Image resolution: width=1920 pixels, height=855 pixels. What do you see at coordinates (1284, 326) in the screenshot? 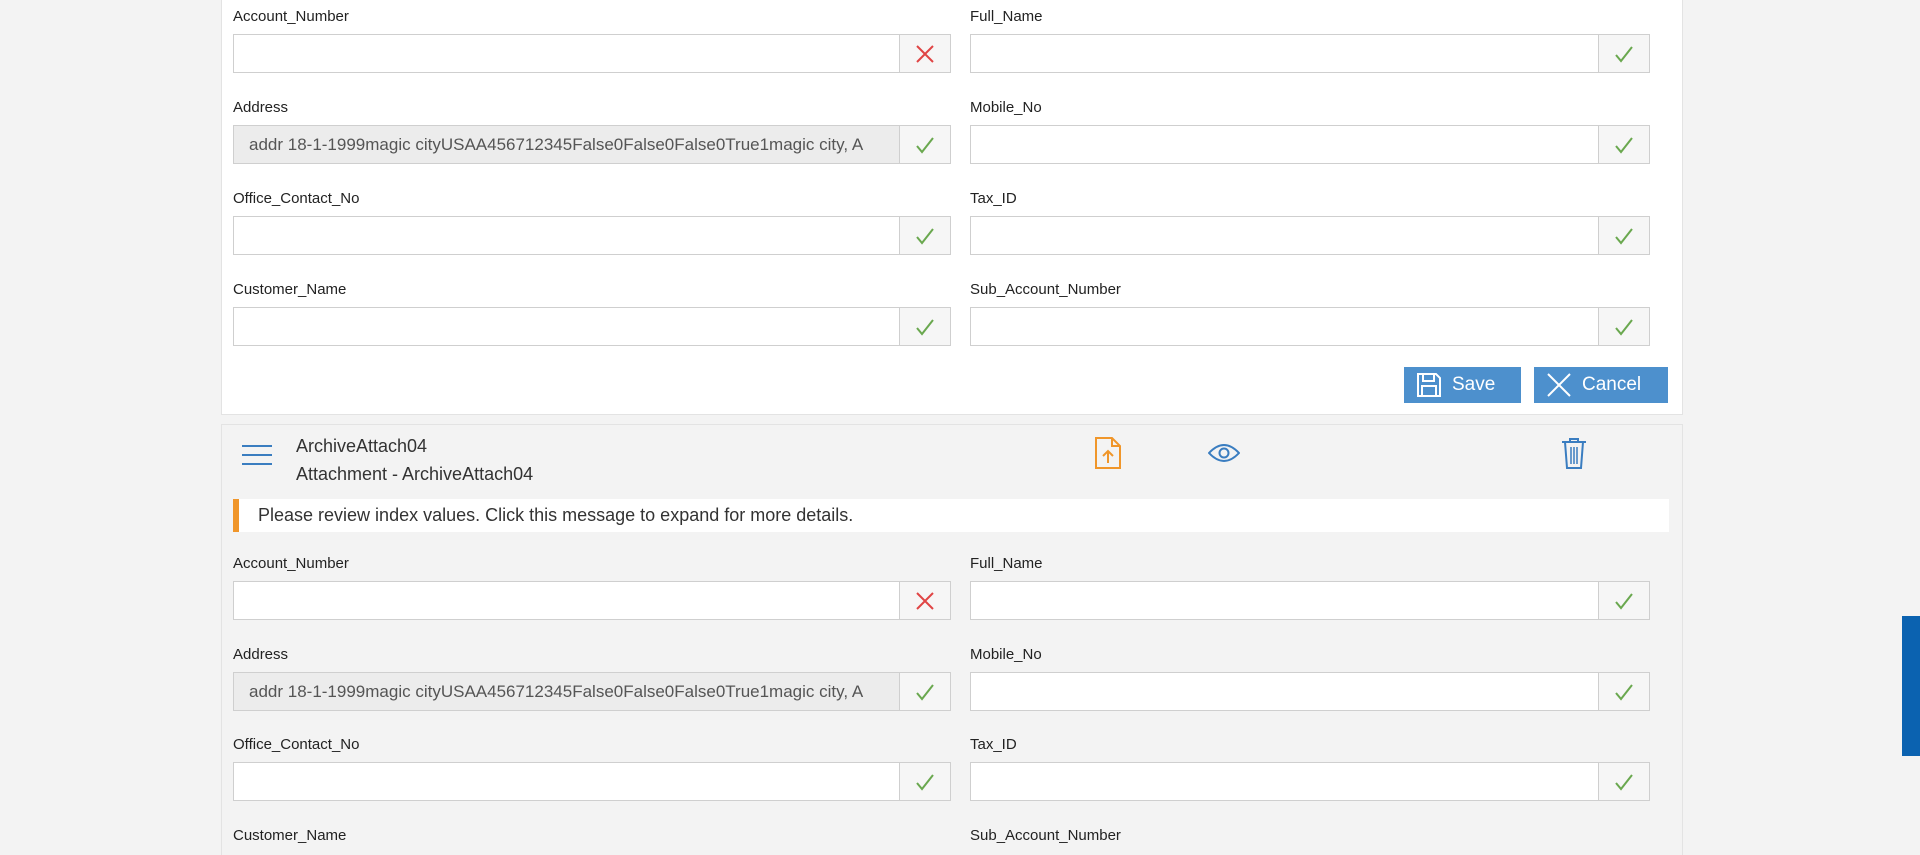
I see `sub-account-number-input` at bounding box center [1284, 326].